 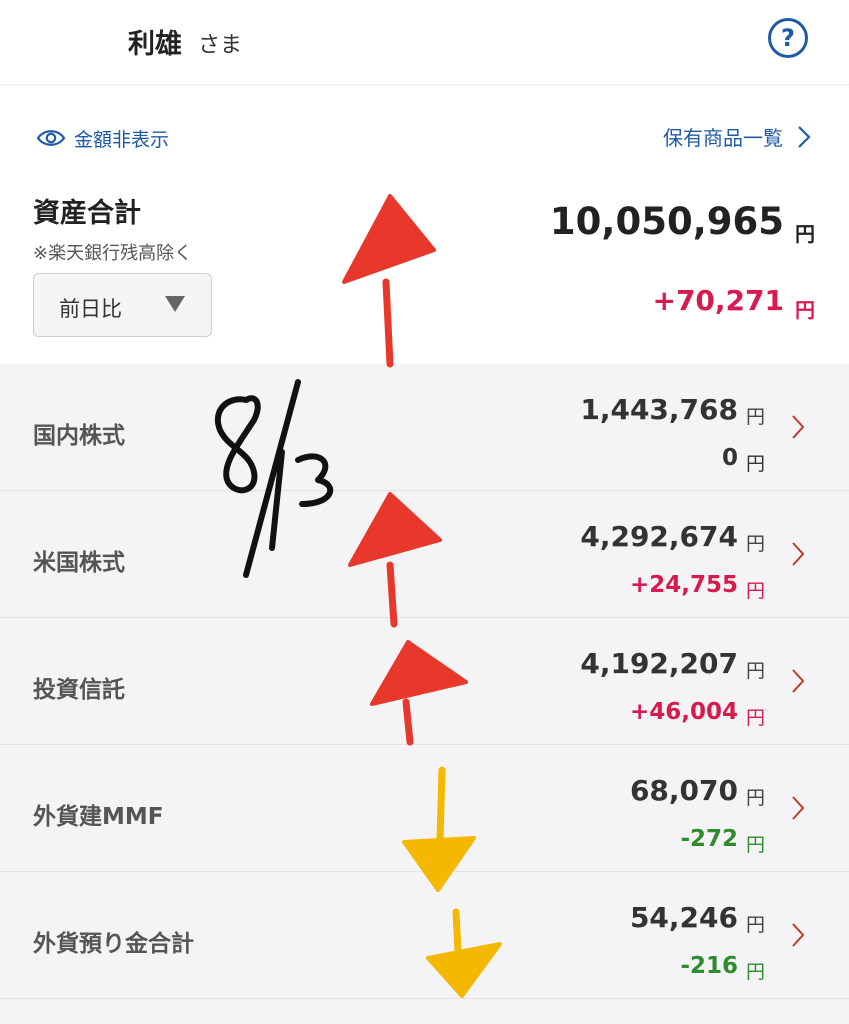 What do you see at coordinates (98, 817) in the screenshot?
I see `asset-label: 外貨建MMF` at bounding box center [98, 817].